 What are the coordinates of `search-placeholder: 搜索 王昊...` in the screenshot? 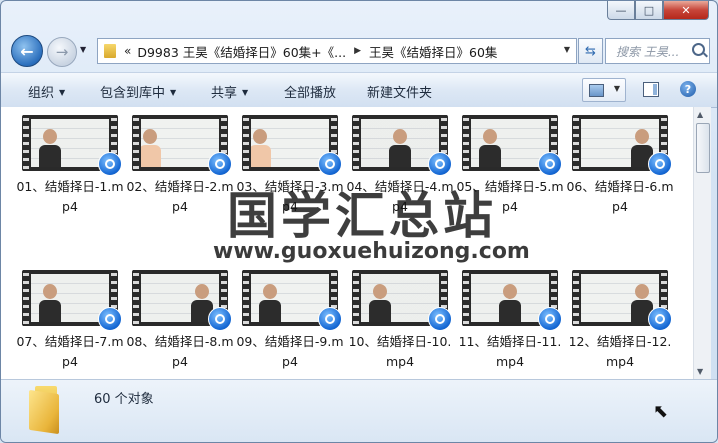 It's located at (651, 51).